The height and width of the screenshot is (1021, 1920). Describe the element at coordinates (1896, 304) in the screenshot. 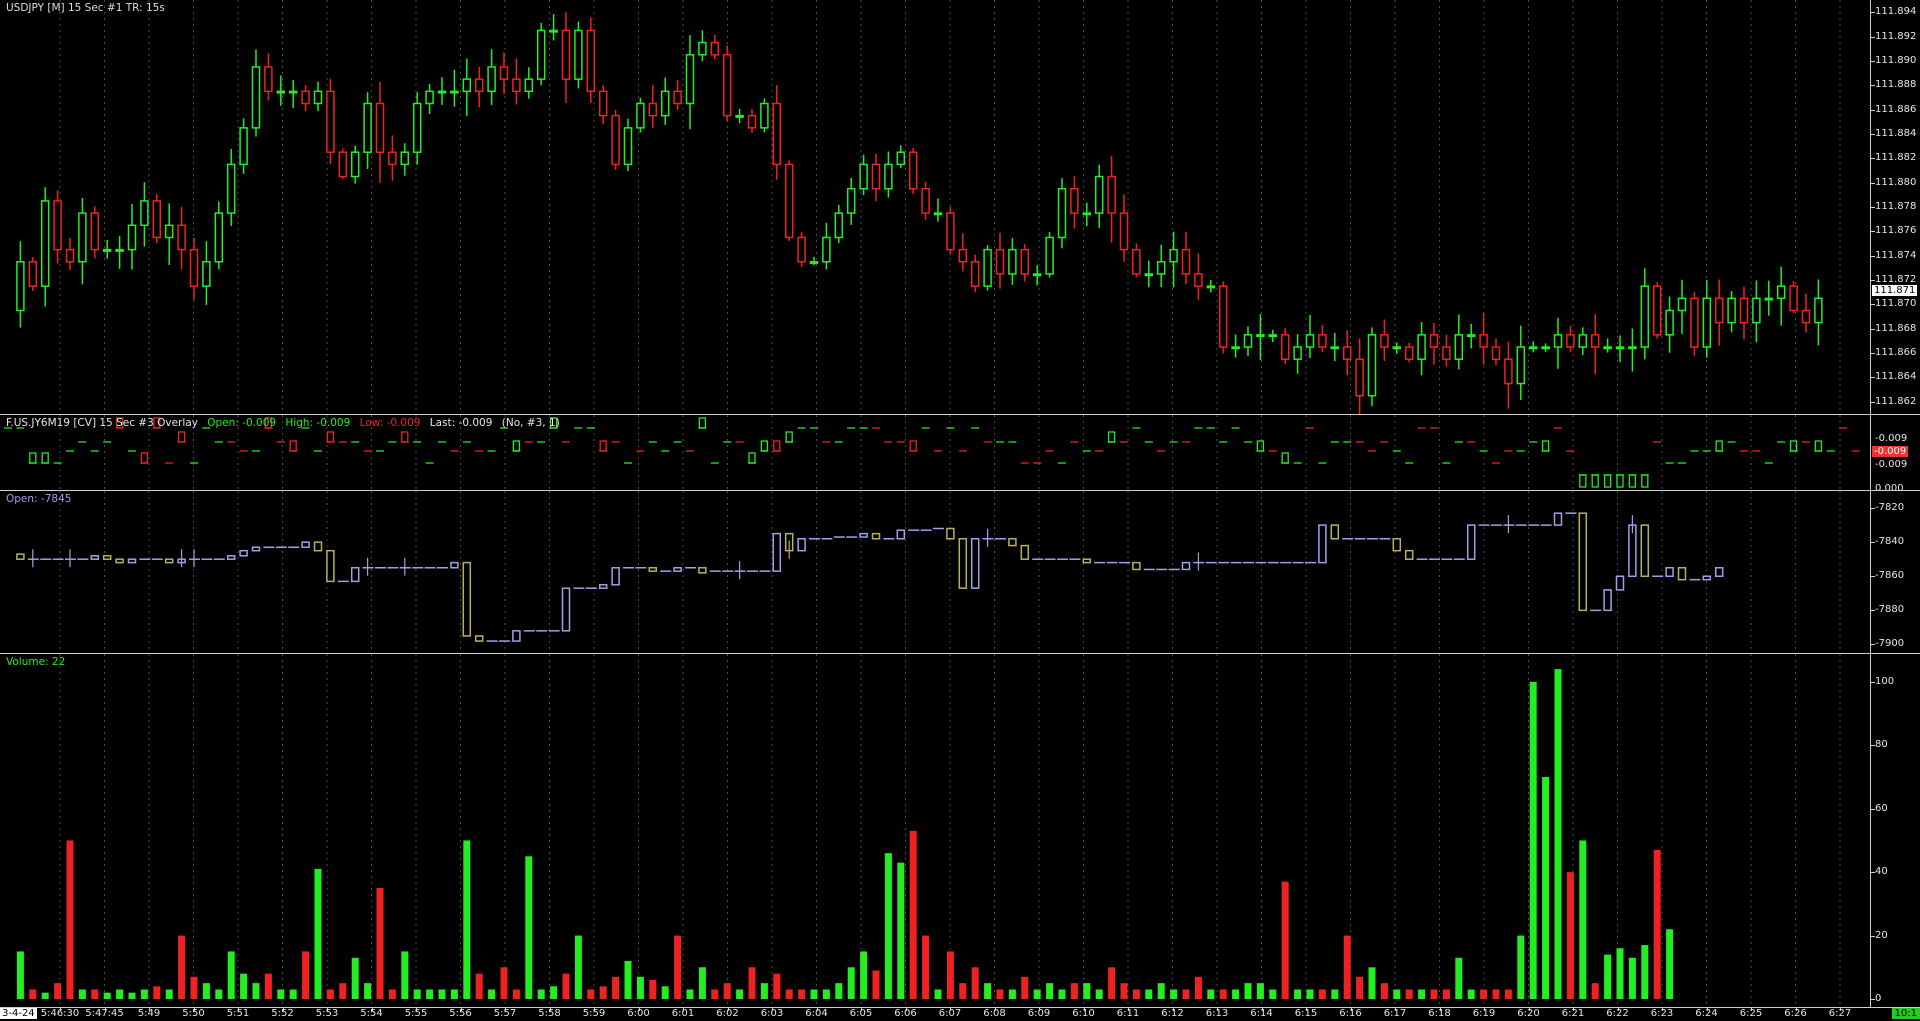

I see `axis-tick-label: 111.870` at that location.